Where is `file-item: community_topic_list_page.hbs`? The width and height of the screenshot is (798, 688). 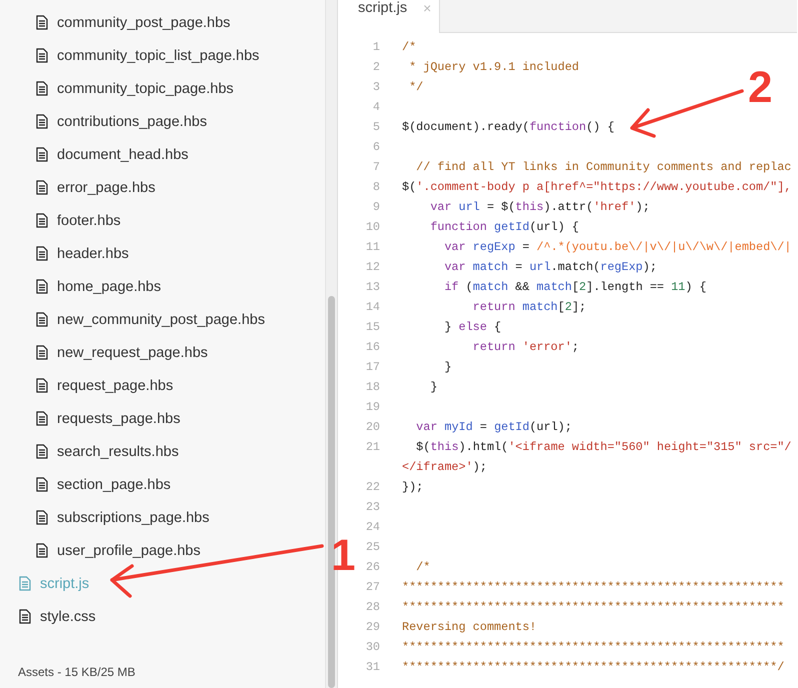
file-item: community_topic_list_page.hbs is located at coordinates (130, 55).